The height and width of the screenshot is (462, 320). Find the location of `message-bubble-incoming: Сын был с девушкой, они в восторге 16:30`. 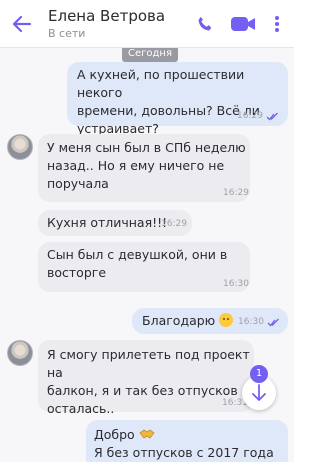

message-bubble-incoming: Сын был с девушкой, они в восторге 16:30 is located at coordinates (144, 267).